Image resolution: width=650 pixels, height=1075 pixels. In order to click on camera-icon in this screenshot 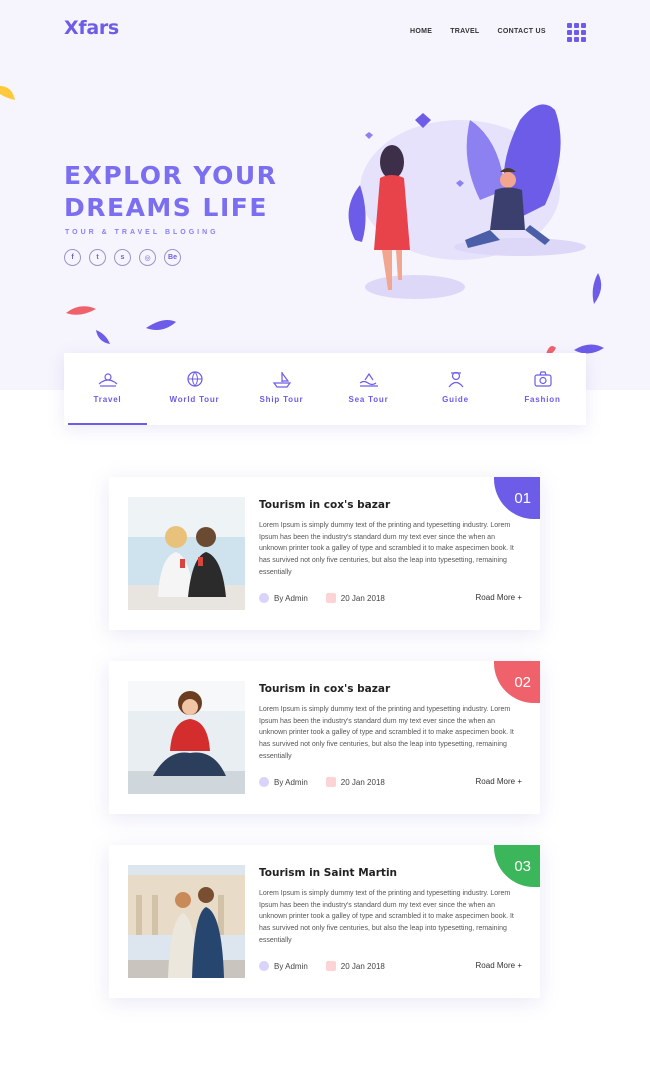, I will do `click(542, 379)`.